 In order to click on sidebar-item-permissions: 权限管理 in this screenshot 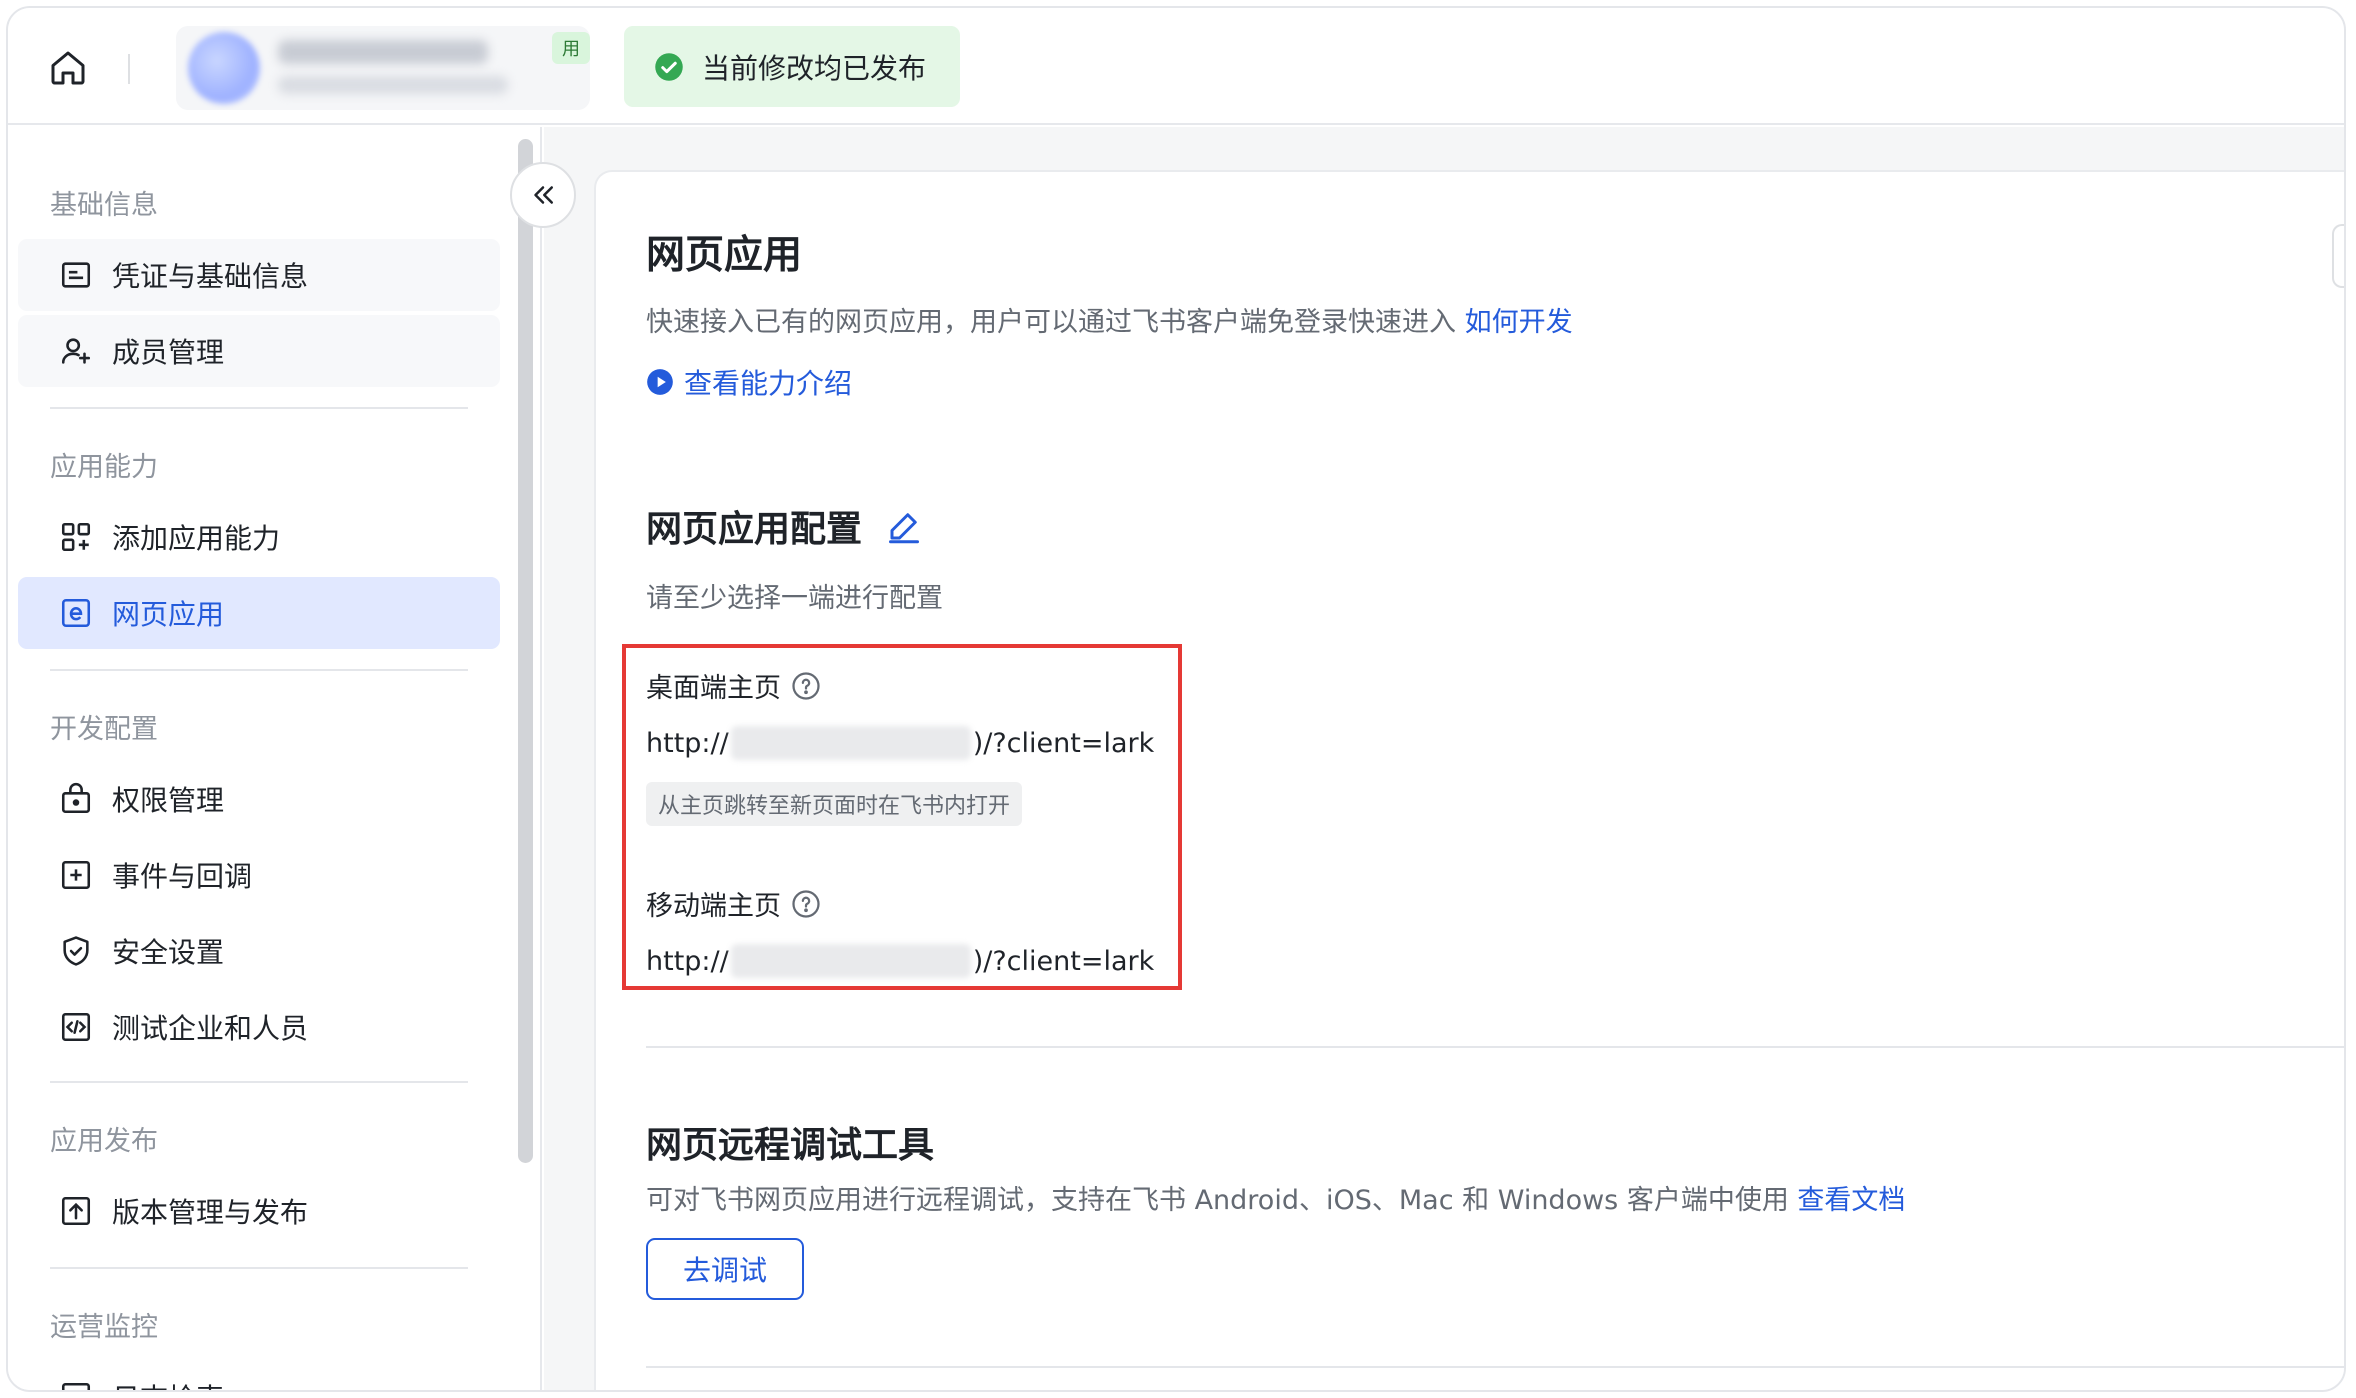, I will do `click(259, 799)`.